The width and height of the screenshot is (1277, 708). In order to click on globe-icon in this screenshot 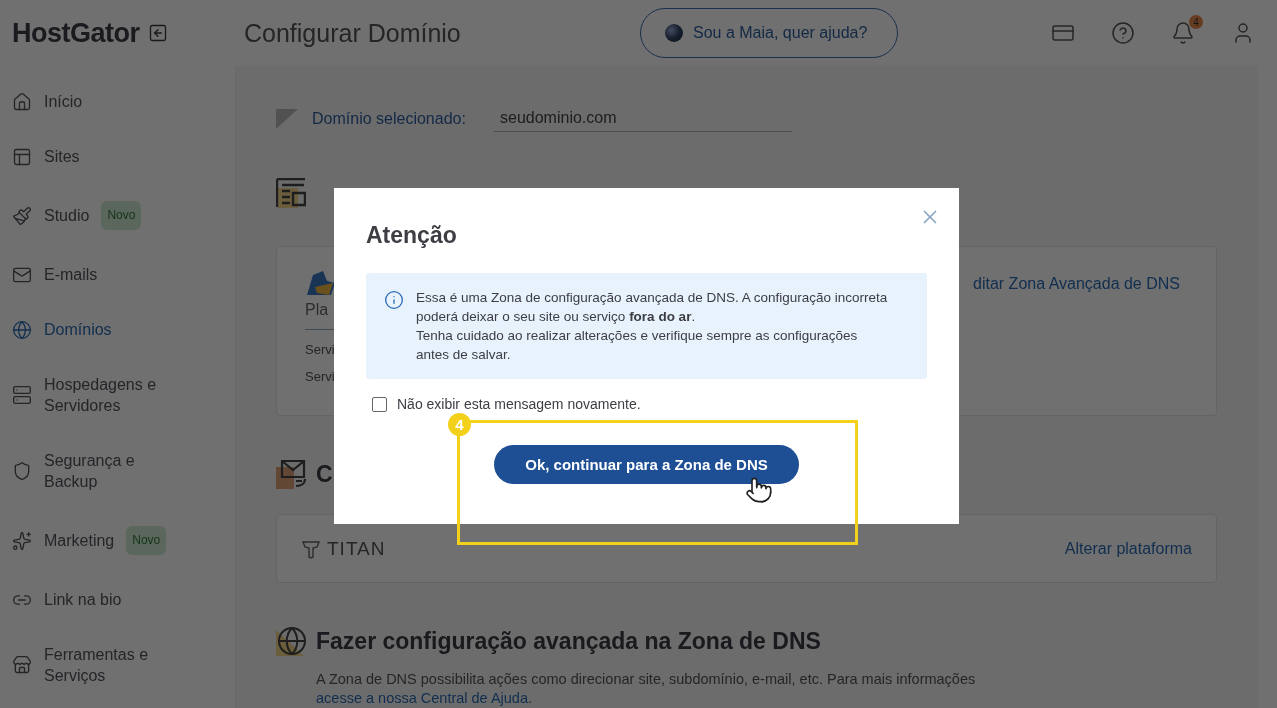, I will do `click(22, 329)`.